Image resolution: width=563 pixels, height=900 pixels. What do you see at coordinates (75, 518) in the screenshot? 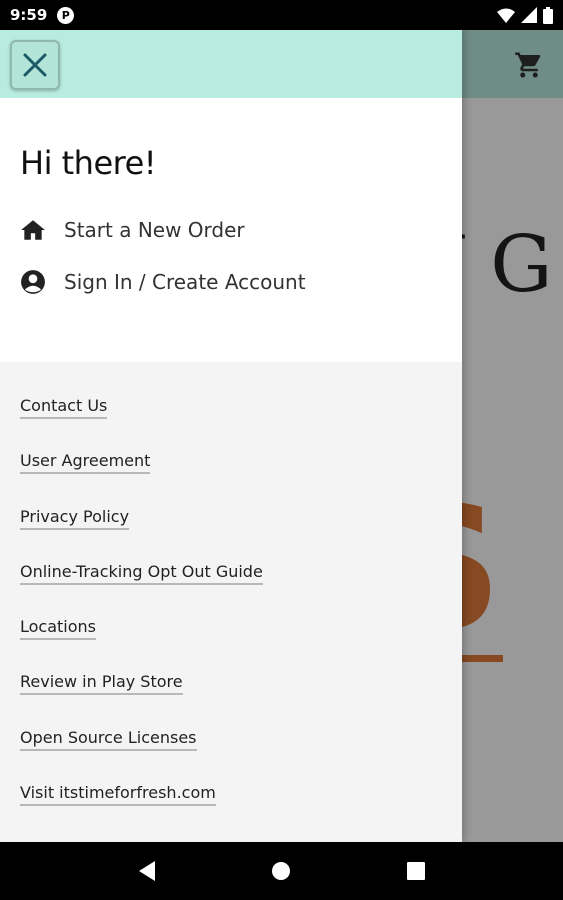
I see `link-label: Privacy Policy` at bounding box center [75, 518].